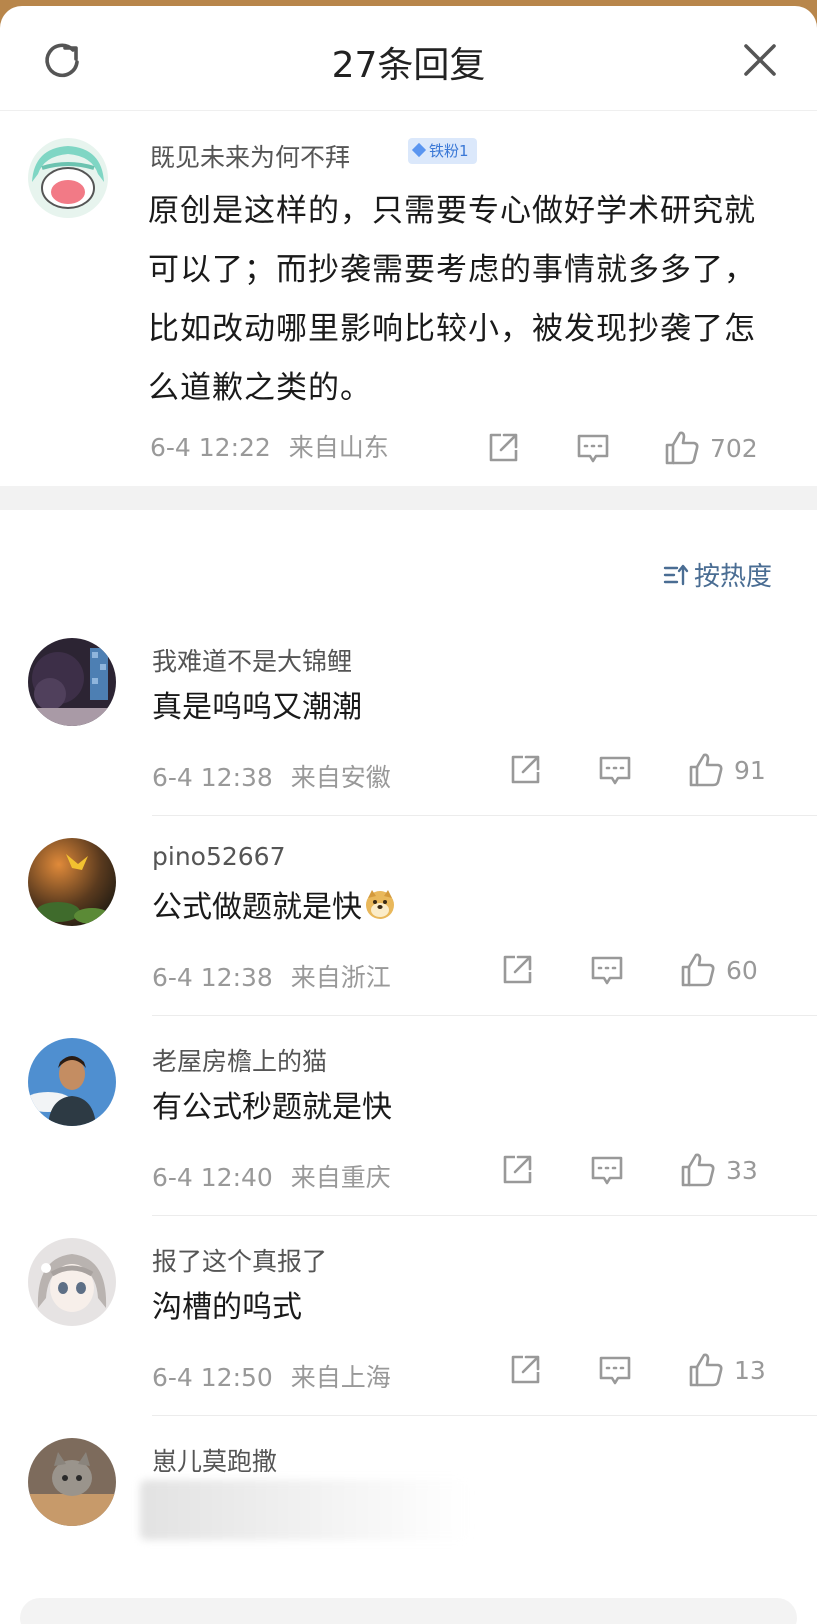 Image resolution: width=817 pixels, height=1624 pixels. Describe the element at coordinates (733, 577) in the screenshot. I see `sort-label: 按热度` at that location.